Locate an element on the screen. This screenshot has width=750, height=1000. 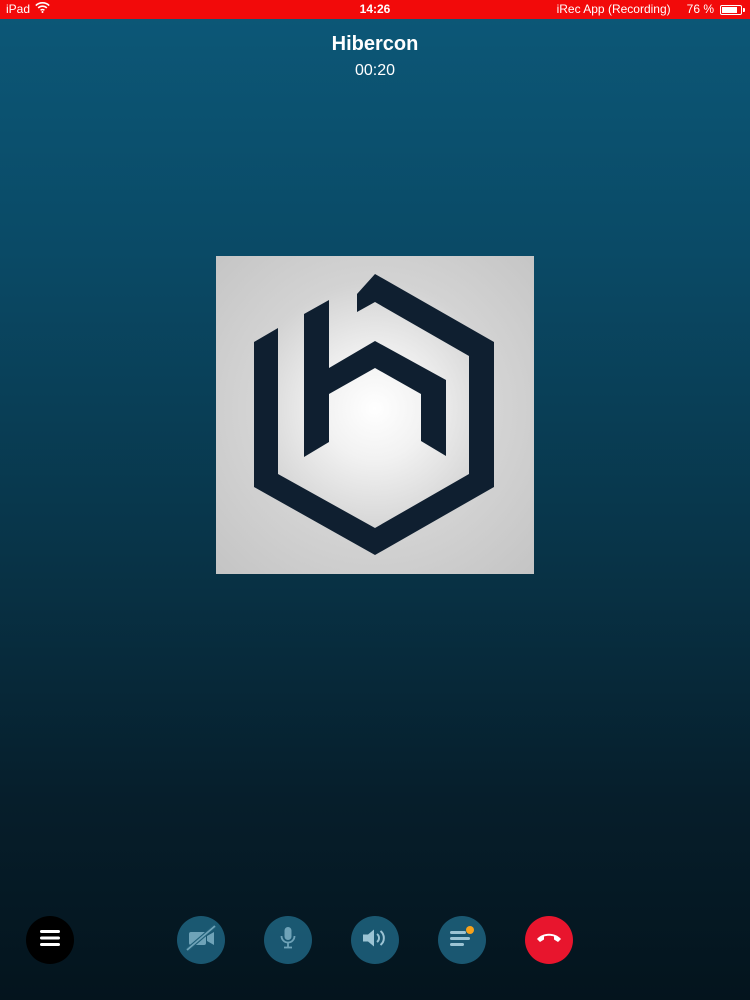
call-duration: 00:20 is located at coordinates (375, 70).